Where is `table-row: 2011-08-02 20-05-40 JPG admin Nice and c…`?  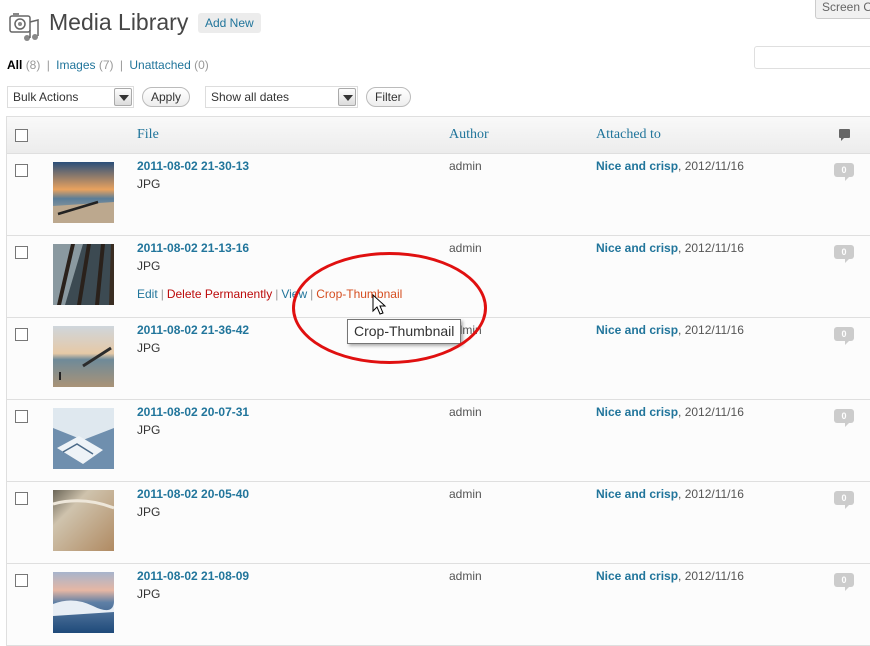
table-row: 2011-08-02 20-05-40 JPG admin Nice and c… is located at coordinates (438, 523).